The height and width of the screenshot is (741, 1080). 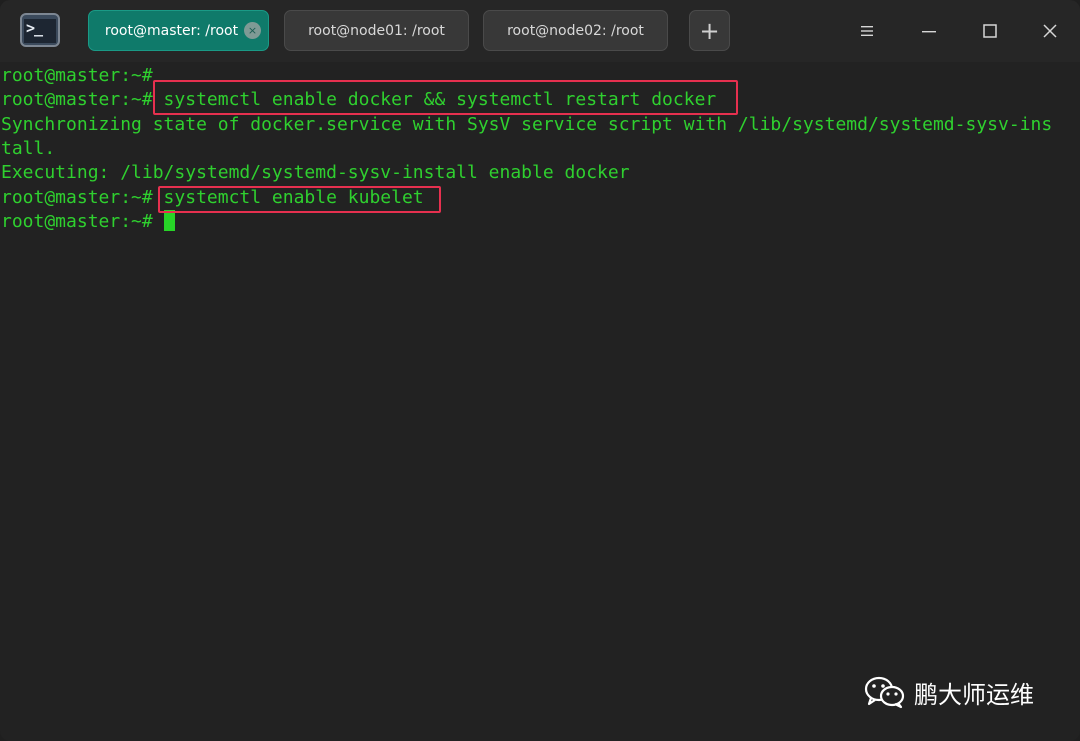 I want to click on tab-close-icon: ×, so click(x=252, y=30).